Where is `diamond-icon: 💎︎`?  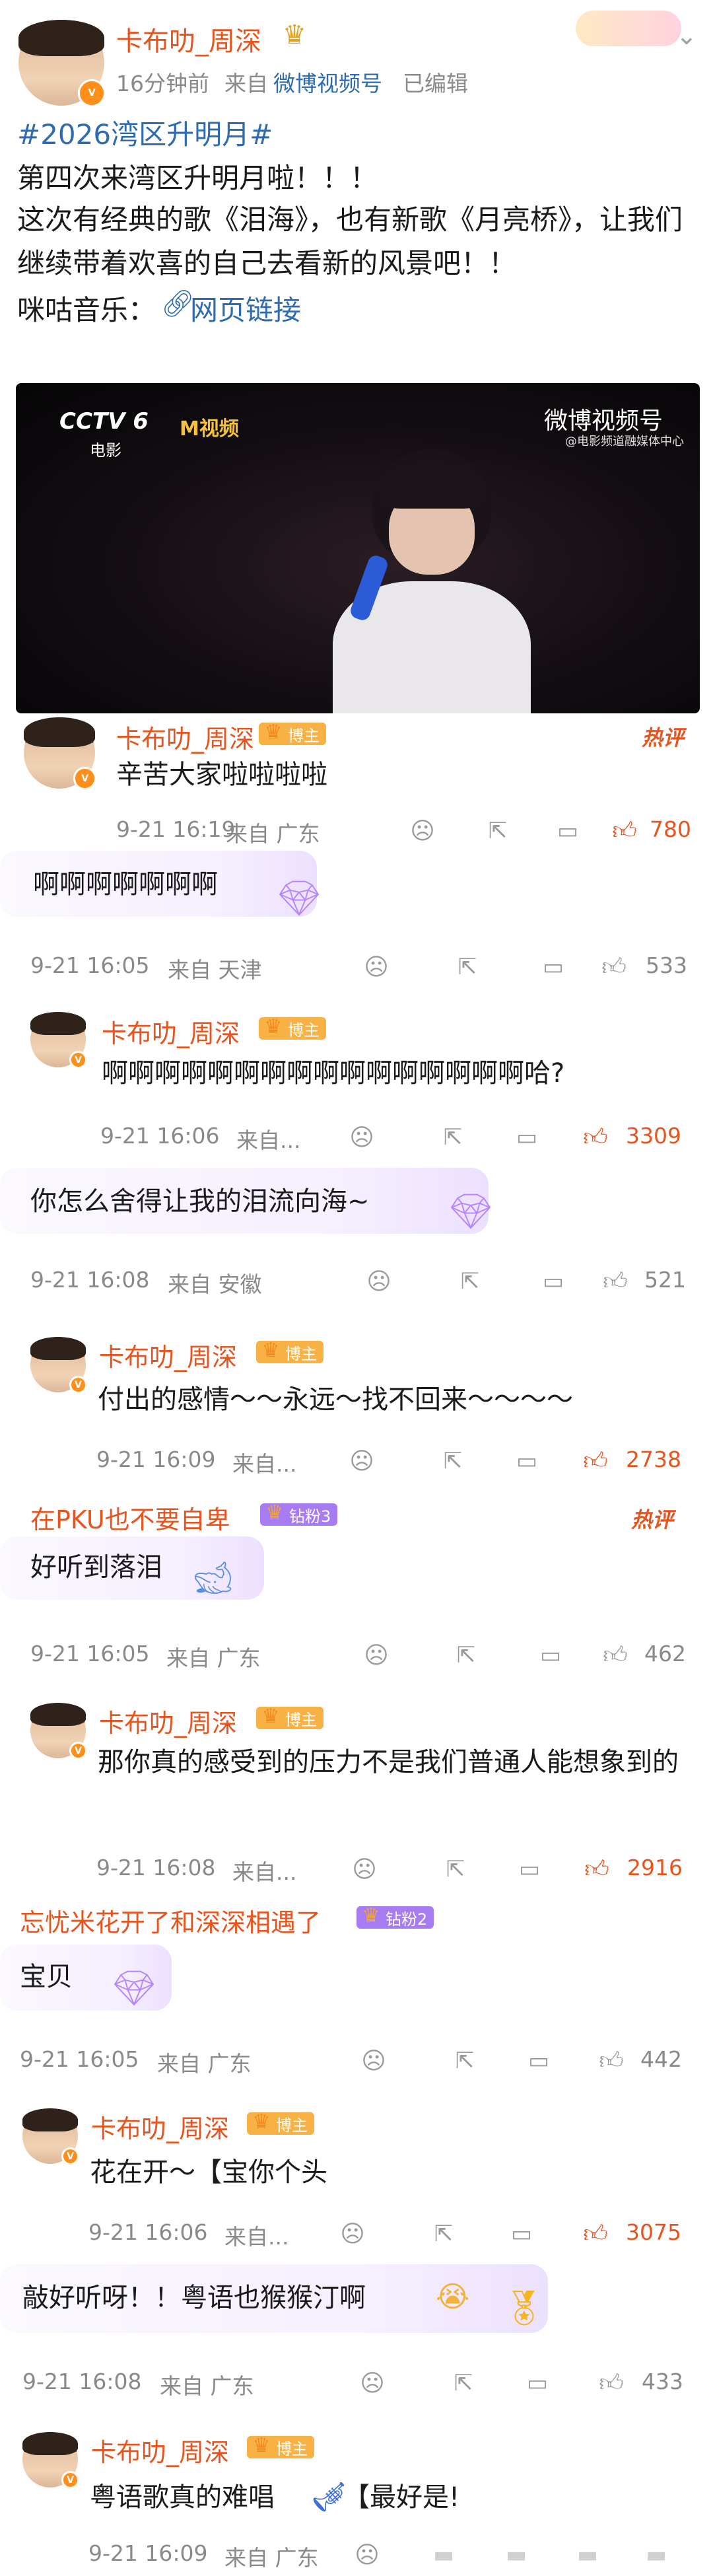
diamond-icon: 💎︎ is located at coordinates (471, 1212).